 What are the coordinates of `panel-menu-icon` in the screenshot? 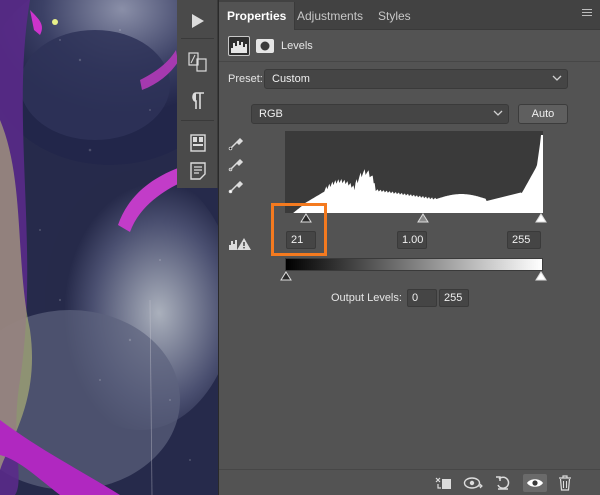 It's located at (588, 14).